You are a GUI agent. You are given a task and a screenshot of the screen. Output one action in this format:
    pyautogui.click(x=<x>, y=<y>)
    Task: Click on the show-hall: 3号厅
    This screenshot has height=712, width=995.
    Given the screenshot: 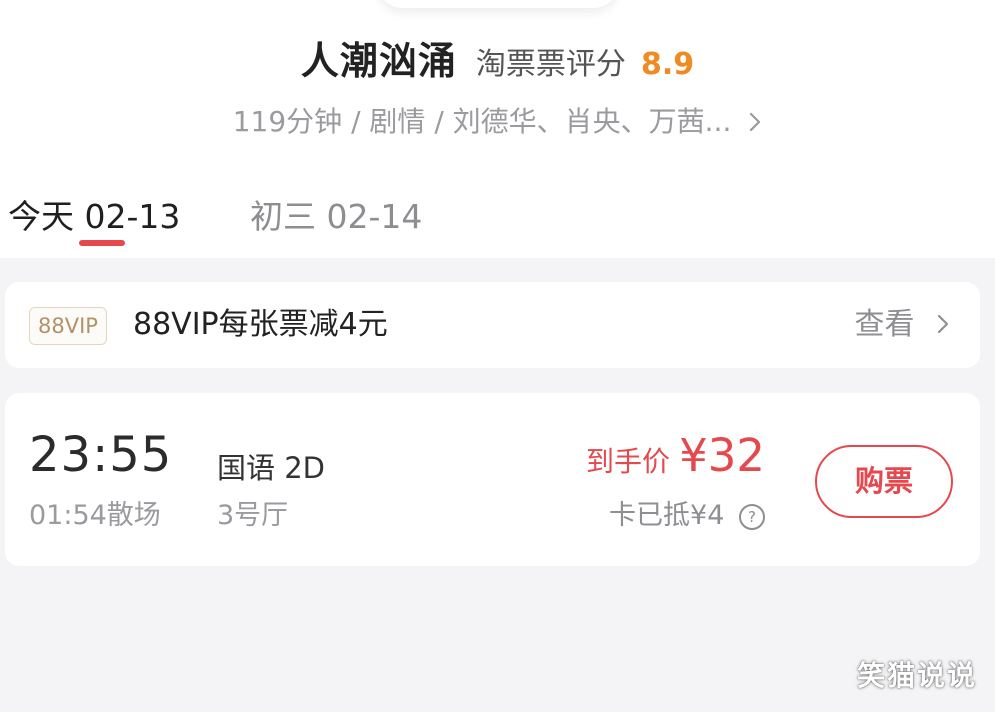 What is the action you would take?
    pyautogui.click(x=253, y=515)
    